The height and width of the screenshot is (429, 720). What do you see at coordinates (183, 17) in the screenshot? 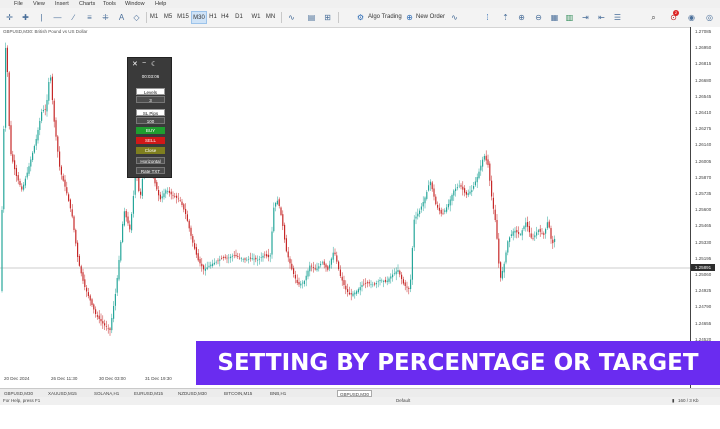
I see `tf-m15: M15` at bounding box center [183, 17].